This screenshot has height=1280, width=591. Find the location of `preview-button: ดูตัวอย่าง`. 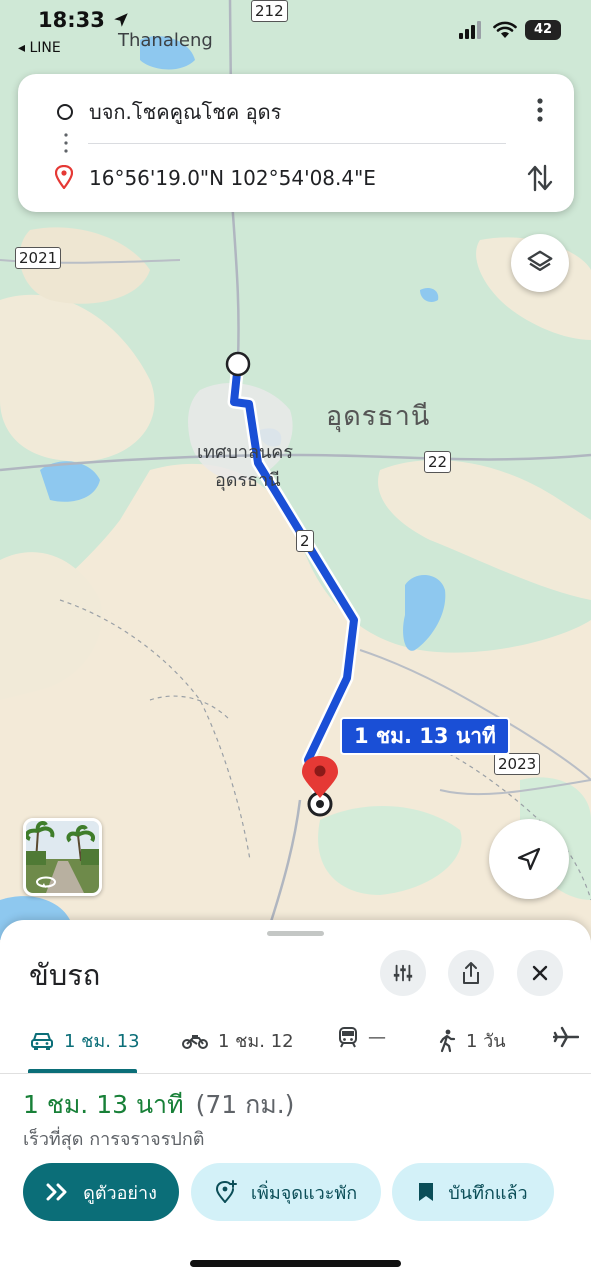

preview-button: ดูตัวอย่าง is located at coordinates (101, 1192).